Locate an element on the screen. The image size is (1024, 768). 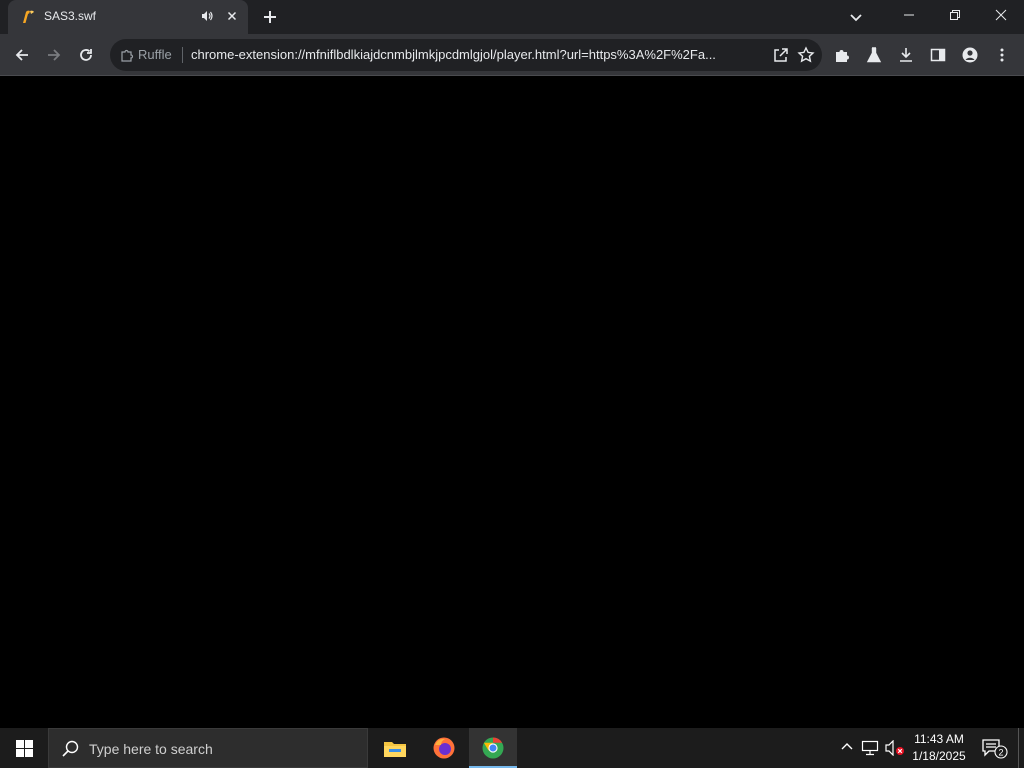
forward-arrow-icon is located at coordinates (54, 55).